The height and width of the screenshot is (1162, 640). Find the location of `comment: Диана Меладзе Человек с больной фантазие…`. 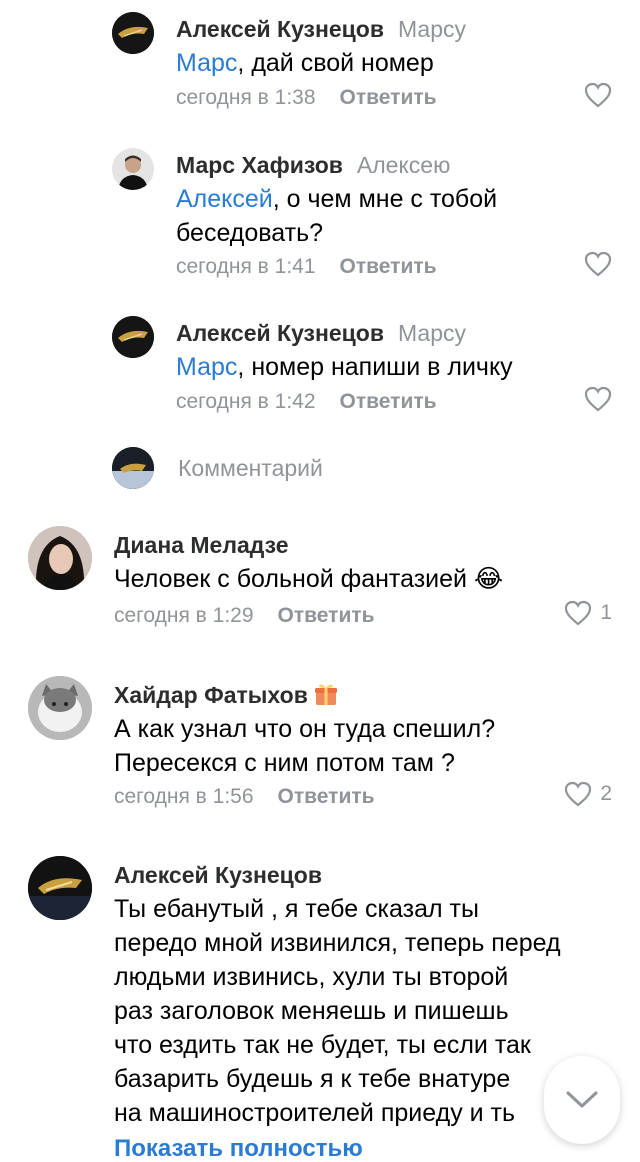

comment: Диана Меладзе Человек с больной фантазие… is located at coordinates (320, 580).